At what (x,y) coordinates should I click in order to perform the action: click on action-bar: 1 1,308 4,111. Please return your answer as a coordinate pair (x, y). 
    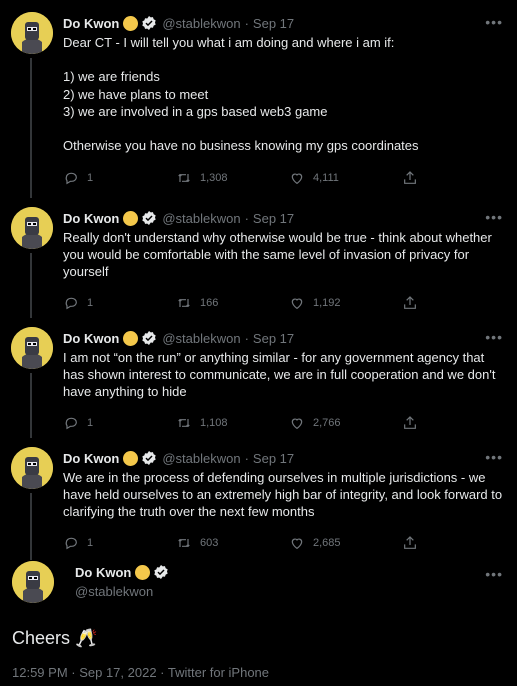
    Looking at the image, I should click on (284, 178).